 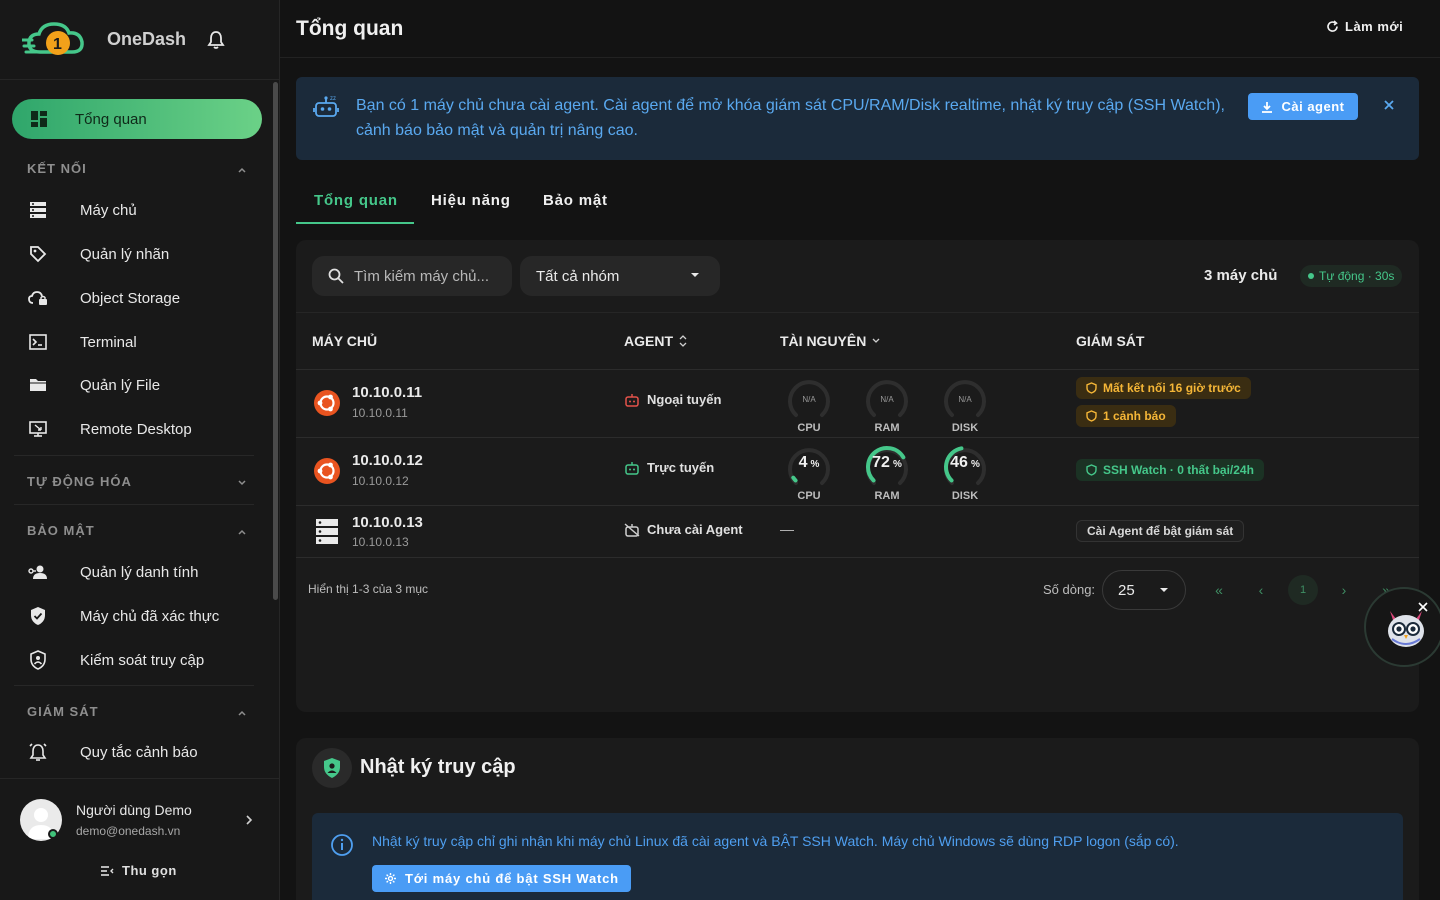 What do you see at coordinates (887, 428) in the screenshot?
I see `ram-label: RAM` at bounding box center [887, 428].